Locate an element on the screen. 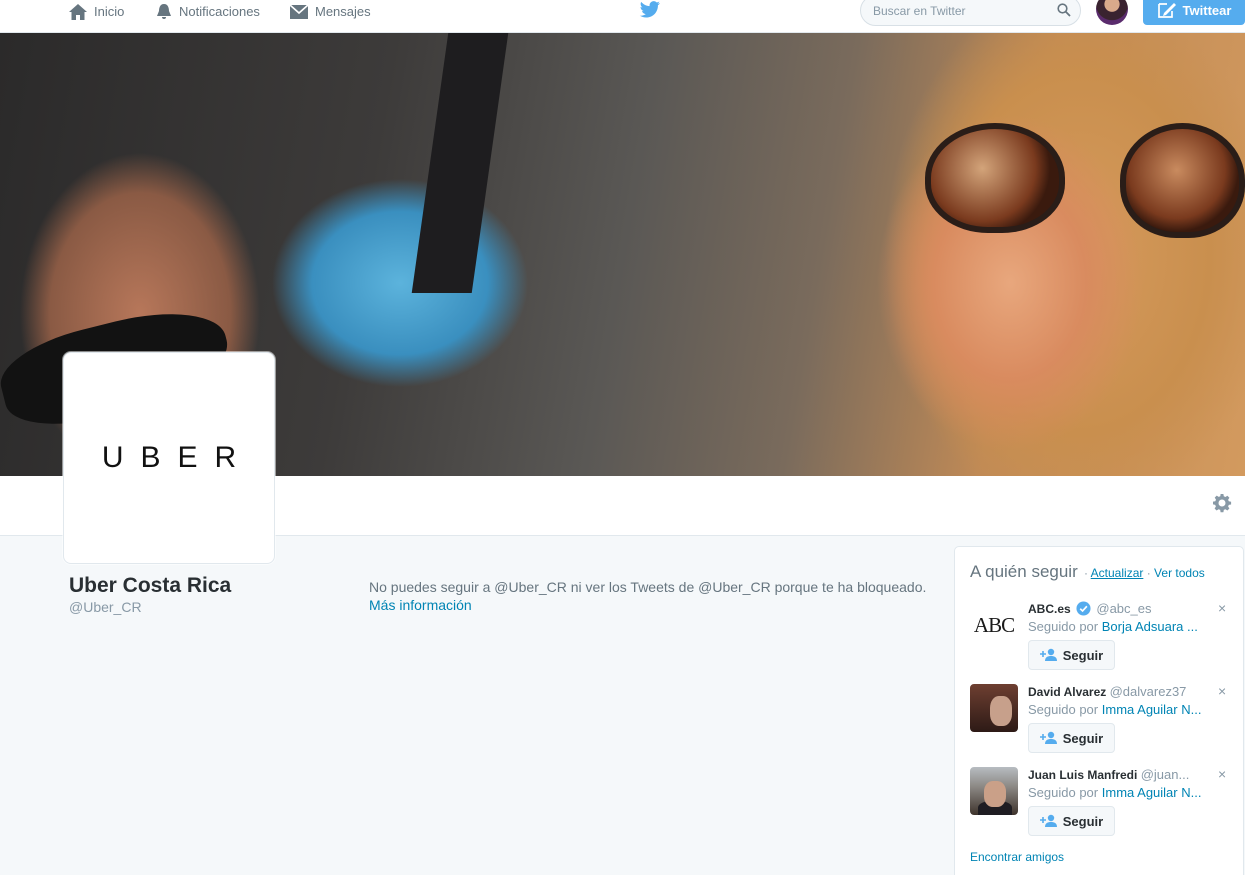 Image resolution: width=1245 pixels, height=875 pixels. search-icon is located at coordinates (1064, 10).